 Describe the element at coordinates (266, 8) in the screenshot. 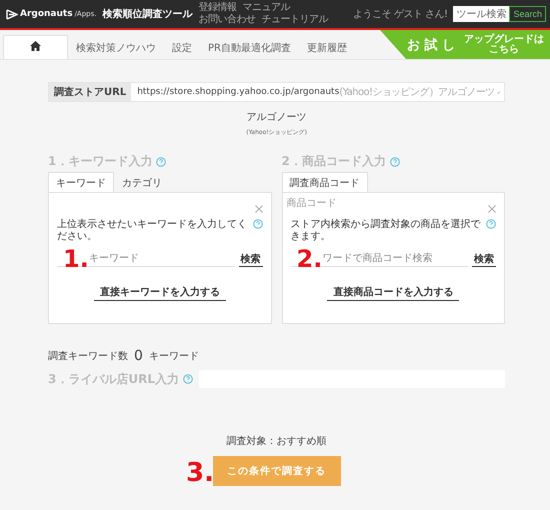

I see `nav-link: マニュアル` at that location.